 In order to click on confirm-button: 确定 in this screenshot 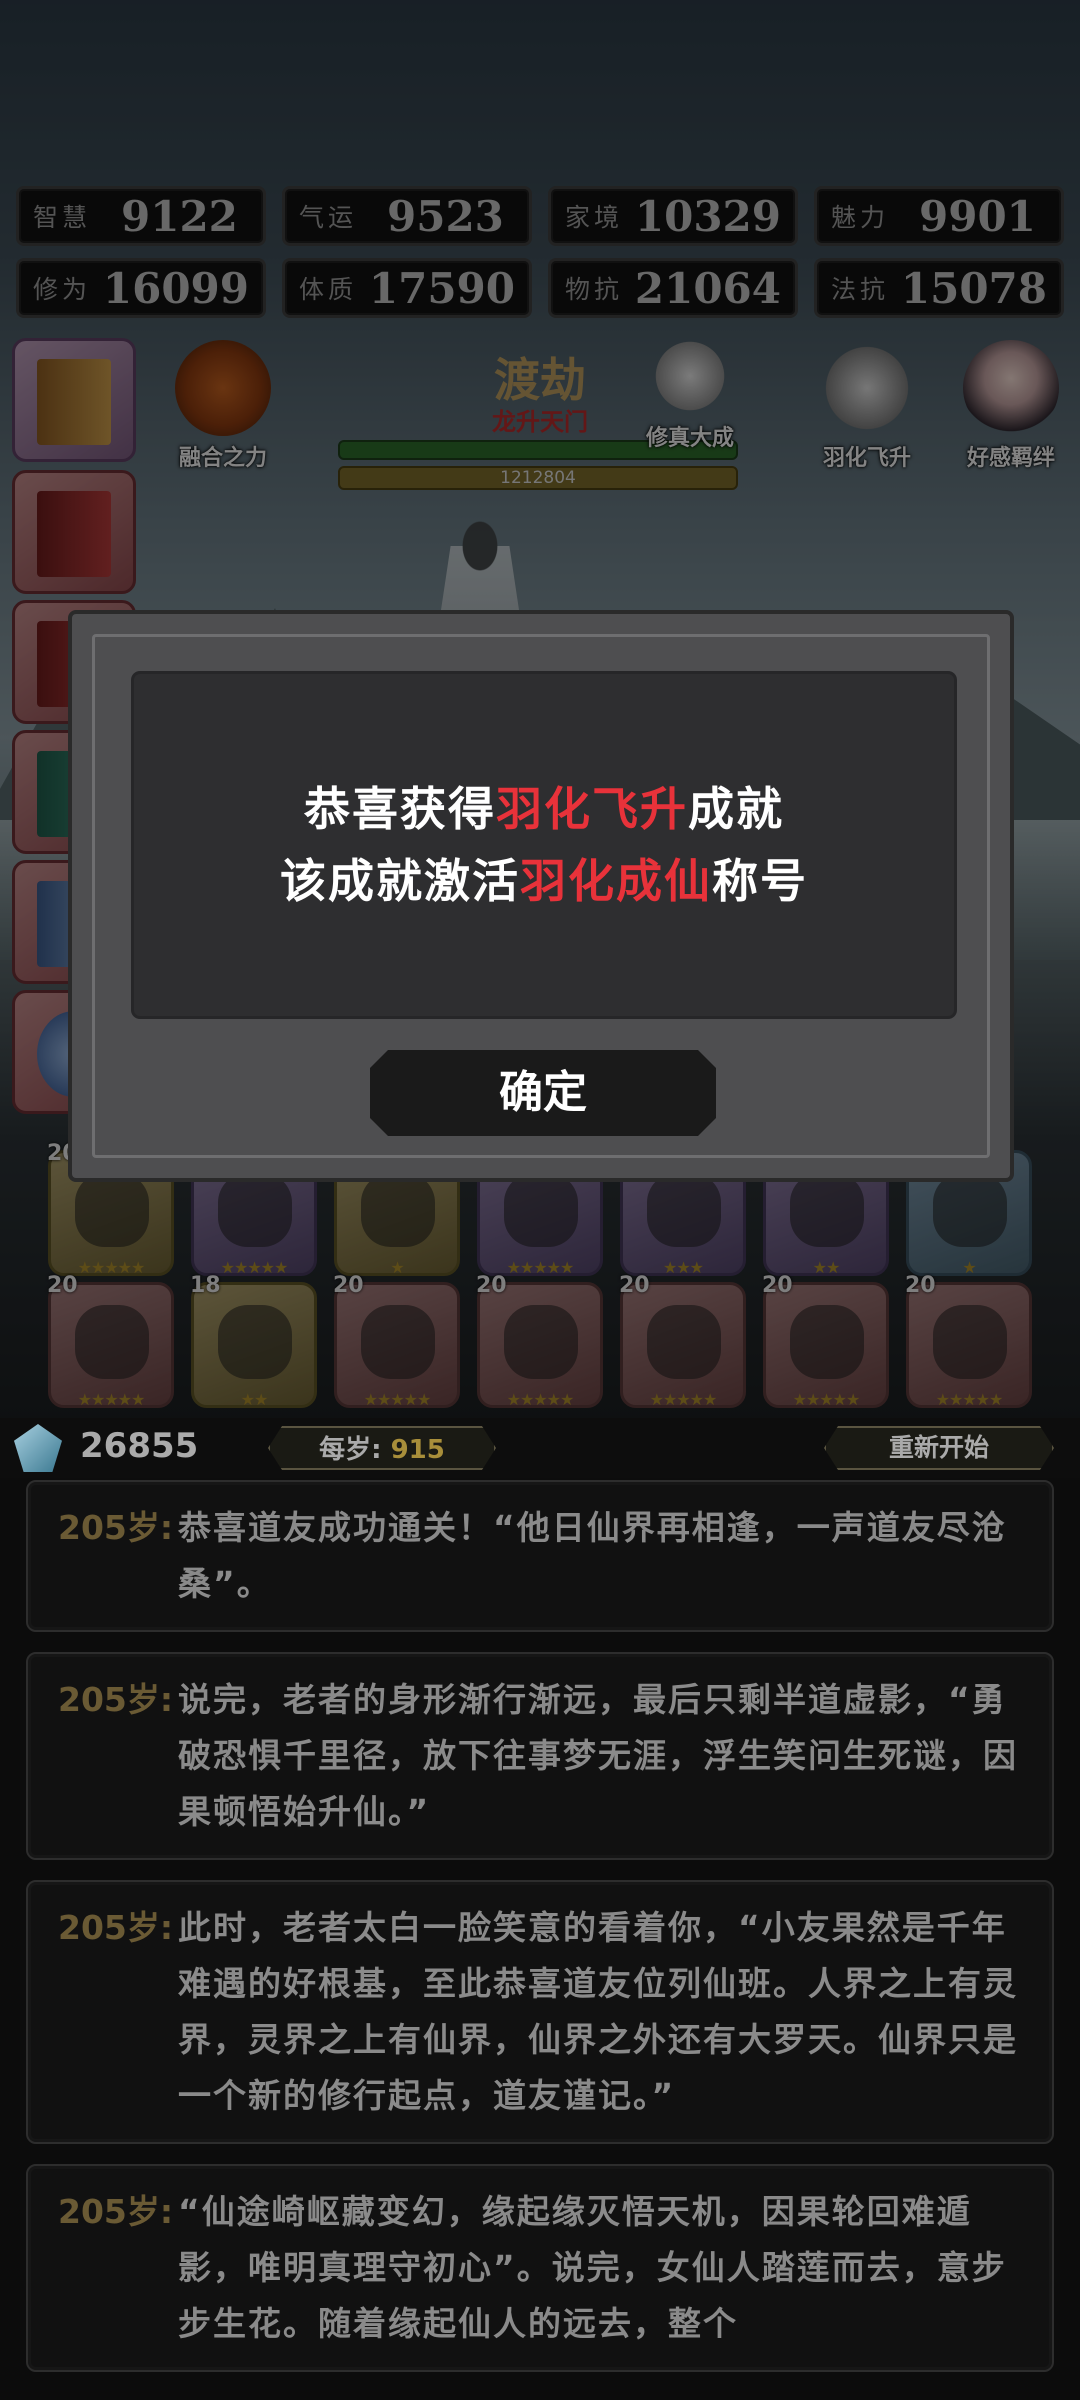, I will do `click(543, 1093)`.